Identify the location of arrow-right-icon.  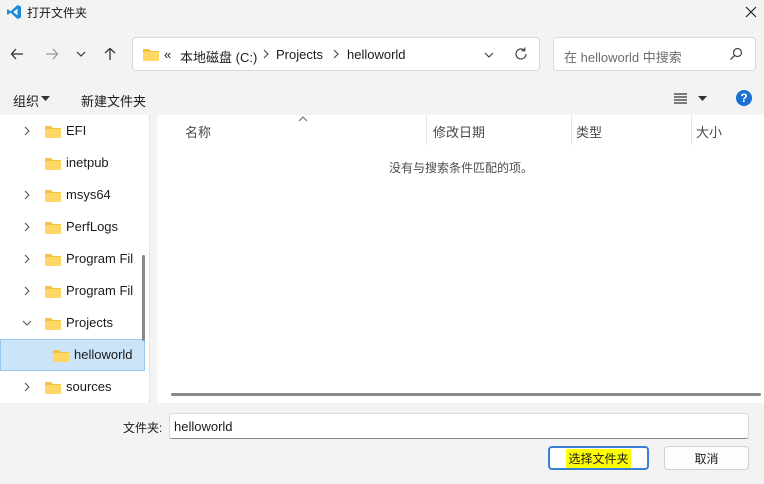
(52, 54).